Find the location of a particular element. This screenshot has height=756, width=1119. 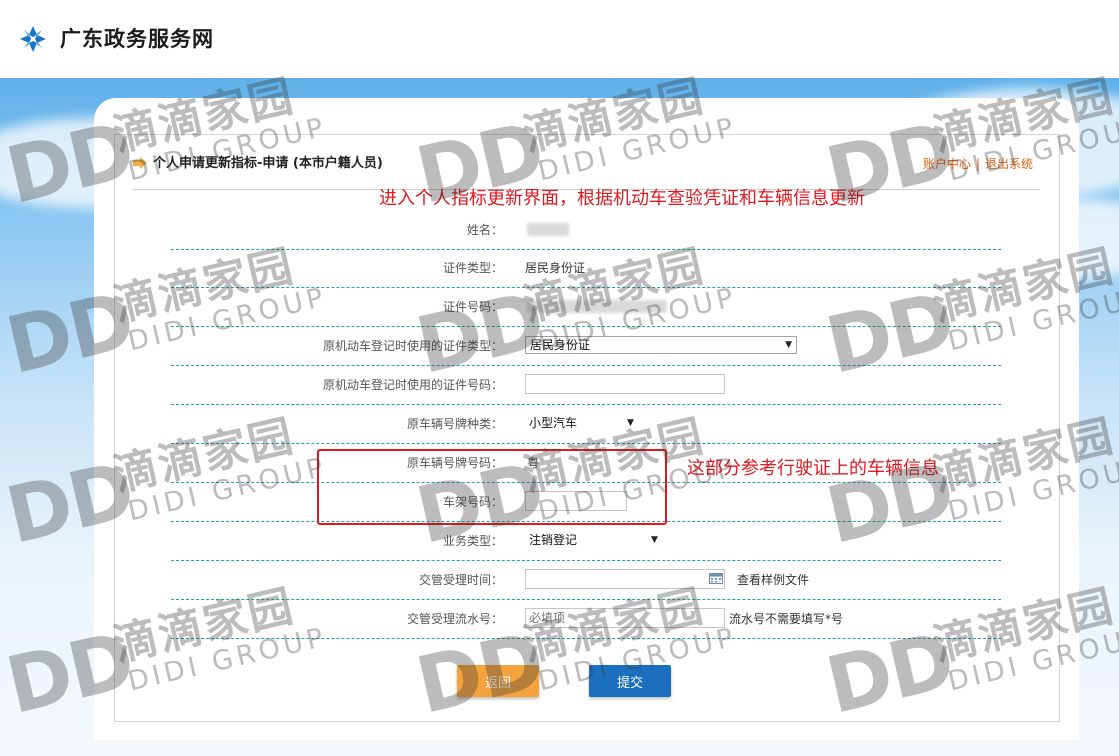

accept-time-input is located at coordinates (625, 579).